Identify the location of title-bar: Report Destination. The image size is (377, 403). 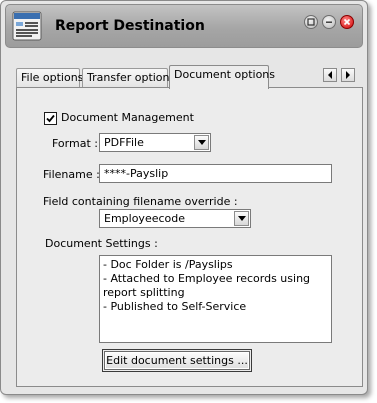
(184, 26).